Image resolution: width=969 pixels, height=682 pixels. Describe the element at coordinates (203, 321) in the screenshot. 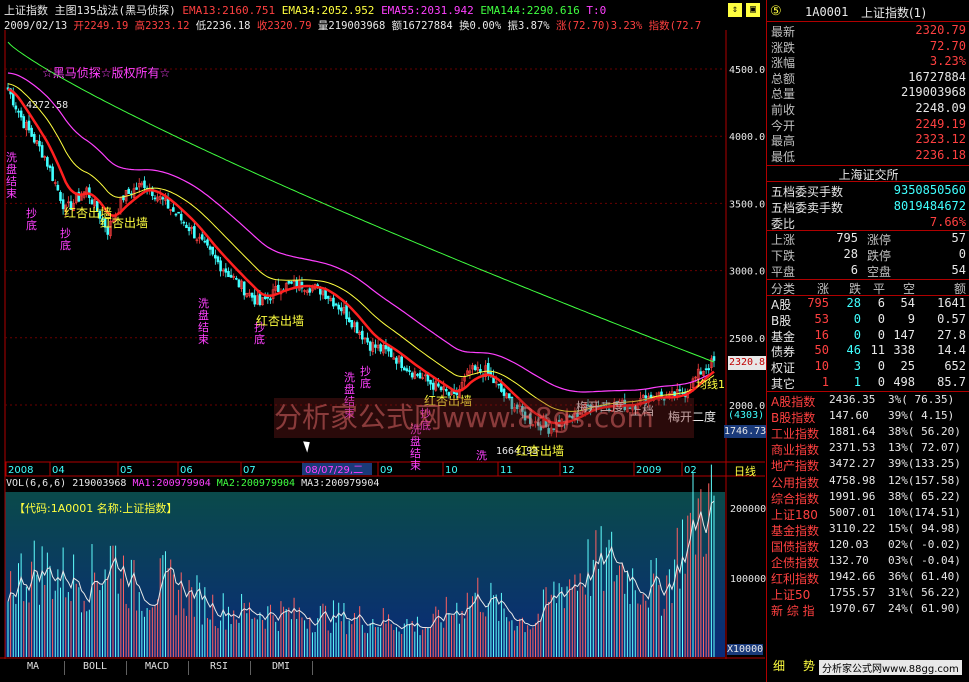

I see `wash-end-label-2: 洗盘结束` at that location.